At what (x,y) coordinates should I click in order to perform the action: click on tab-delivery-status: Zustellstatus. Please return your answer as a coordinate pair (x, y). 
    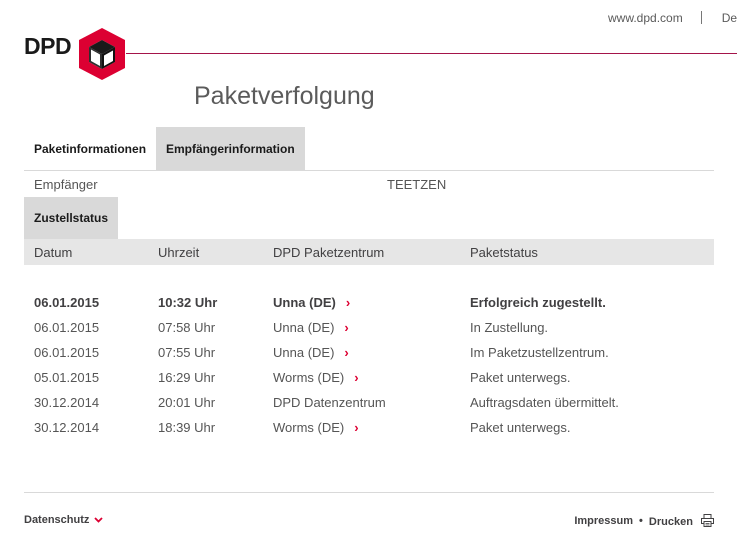
    Looking at the image, I should click on (71, 218).